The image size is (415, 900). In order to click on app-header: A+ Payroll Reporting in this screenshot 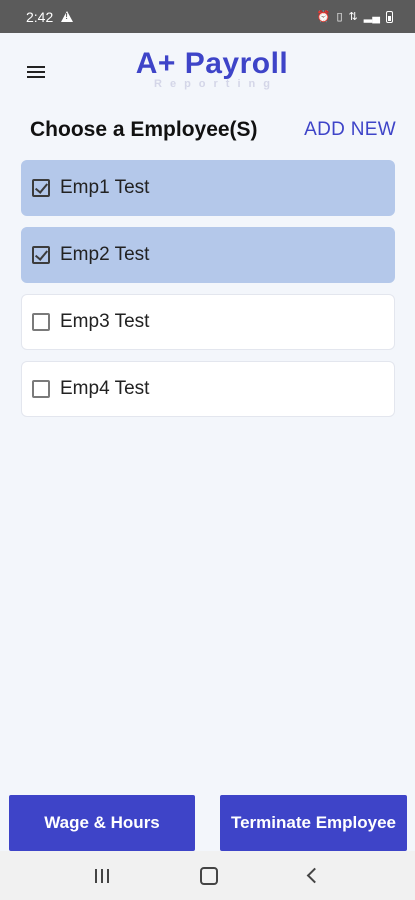, I will do `click(207, 68)`.